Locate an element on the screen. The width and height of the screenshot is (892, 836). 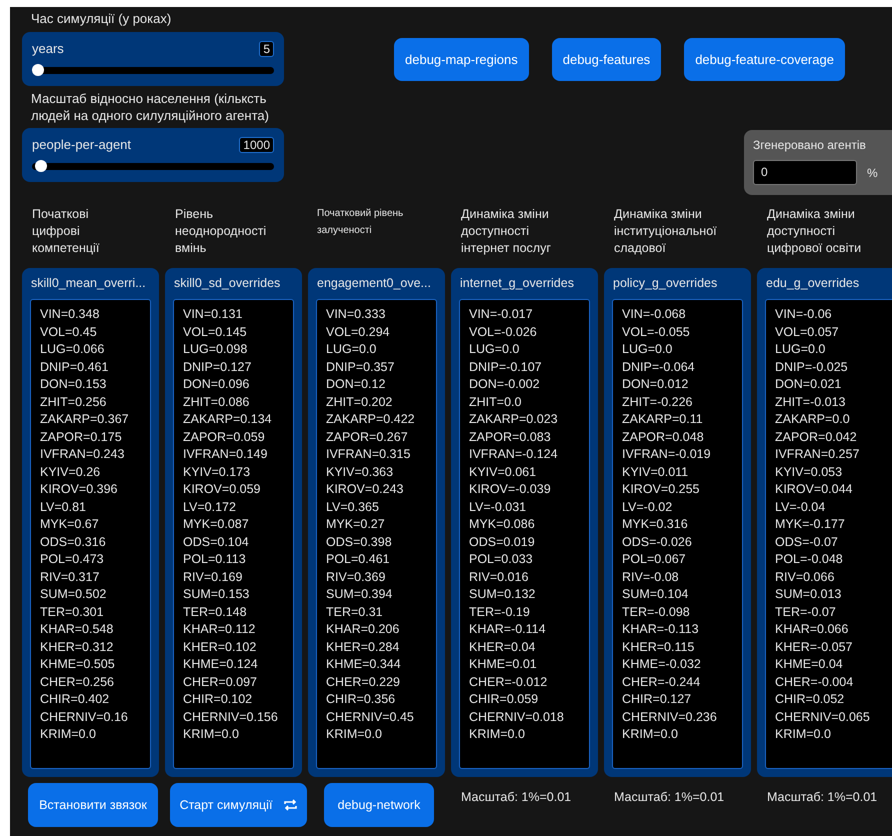
field-caption: Початковий рівень залученості is located at coordinates (360, 222).